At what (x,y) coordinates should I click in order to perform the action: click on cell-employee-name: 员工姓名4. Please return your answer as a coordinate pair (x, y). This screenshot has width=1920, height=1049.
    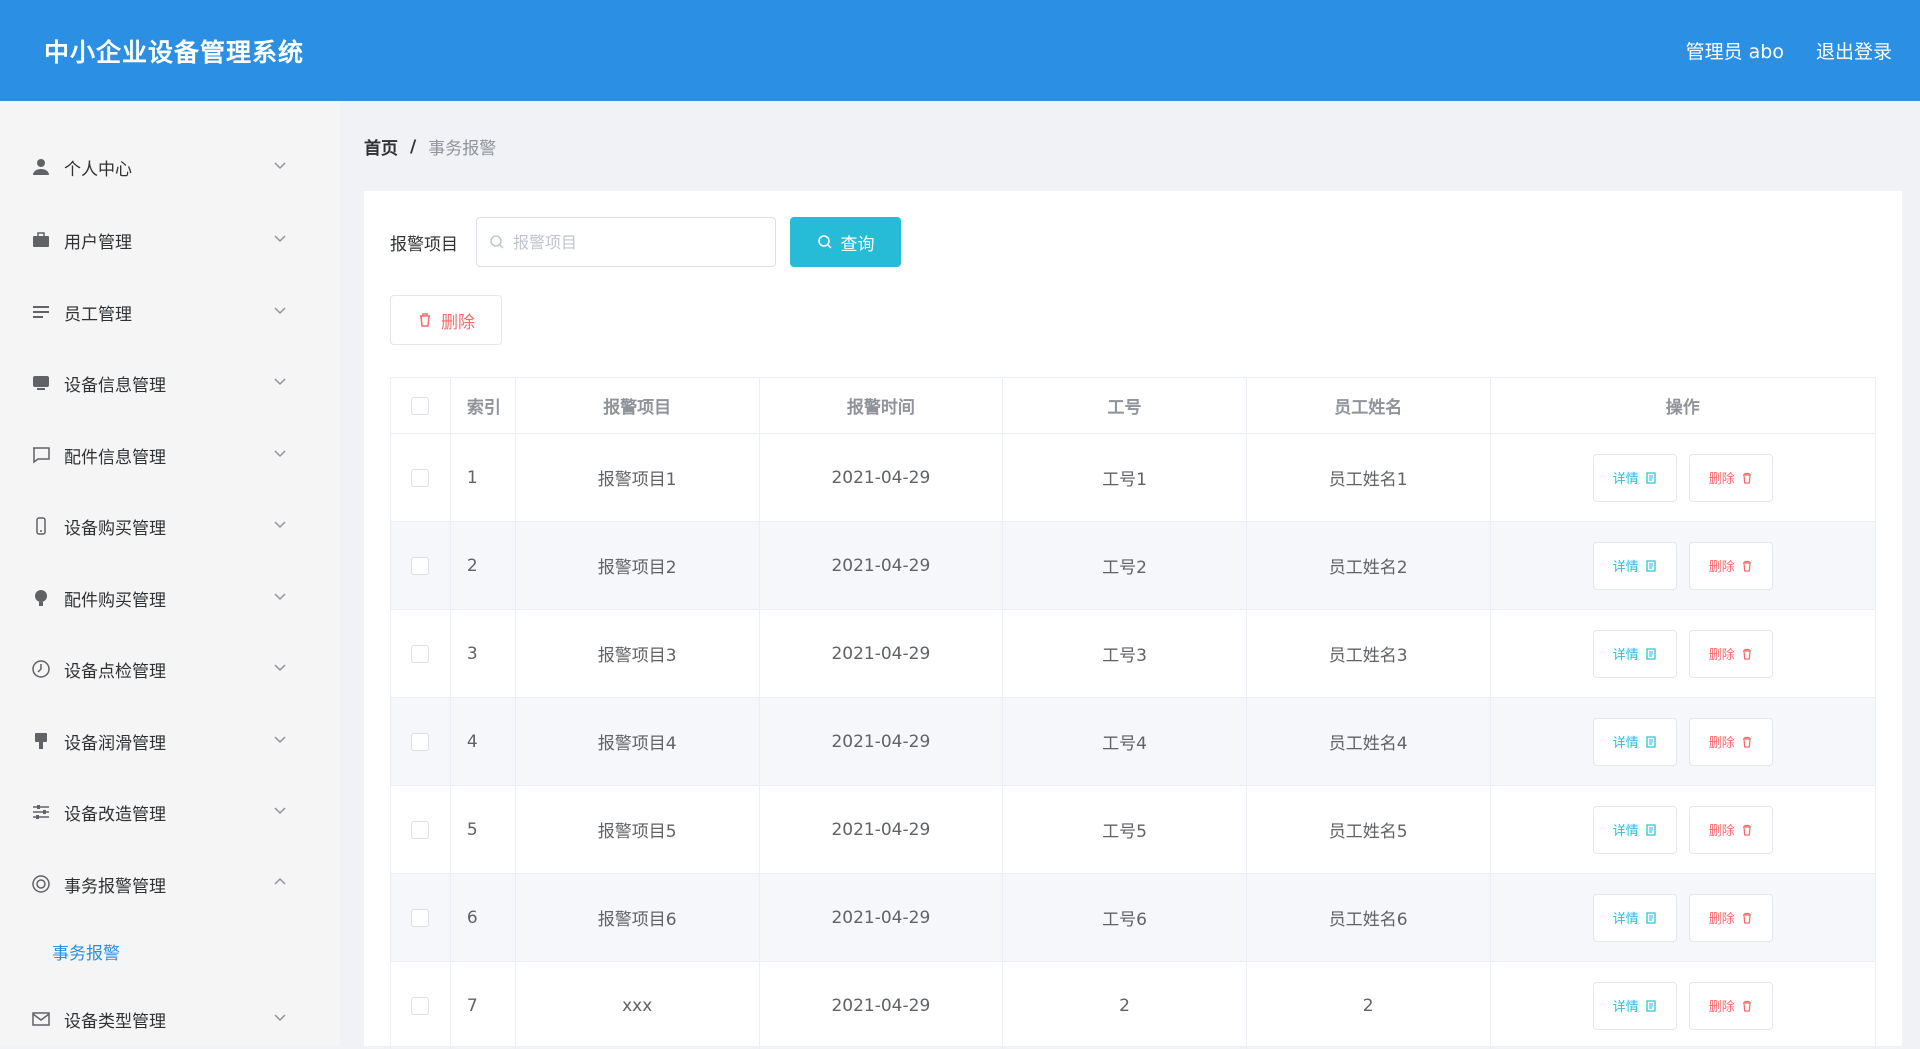
    Looking at the image, I should click on (1369, 741).